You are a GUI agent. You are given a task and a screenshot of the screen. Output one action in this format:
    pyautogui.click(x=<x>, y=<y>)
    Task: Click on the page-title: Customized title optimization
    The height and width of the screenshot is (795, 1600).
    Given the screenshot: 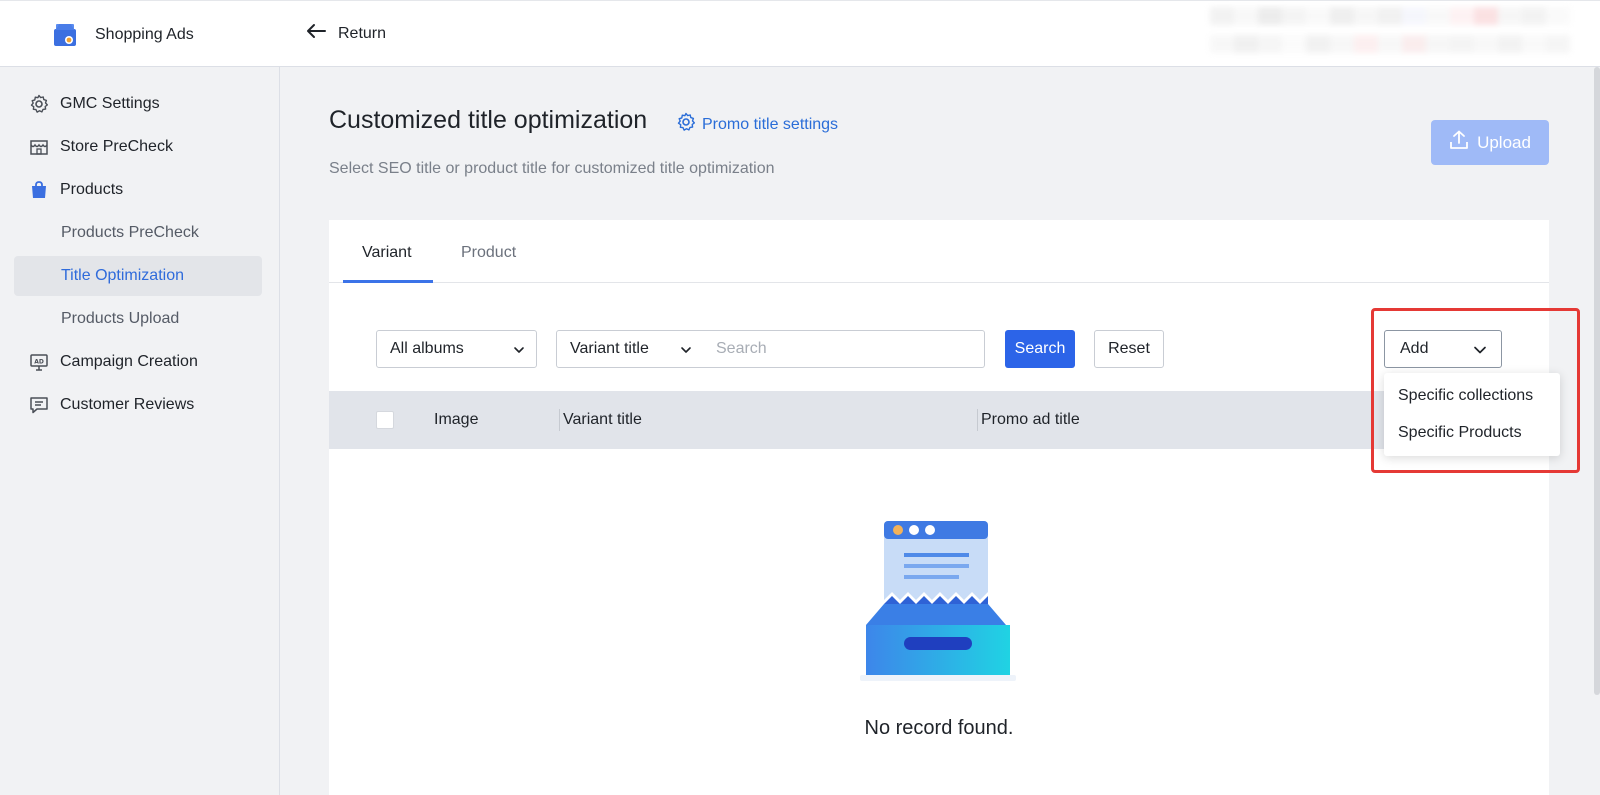 What is the action you would take?
    pyautogui.click(x=488, y=120)
    